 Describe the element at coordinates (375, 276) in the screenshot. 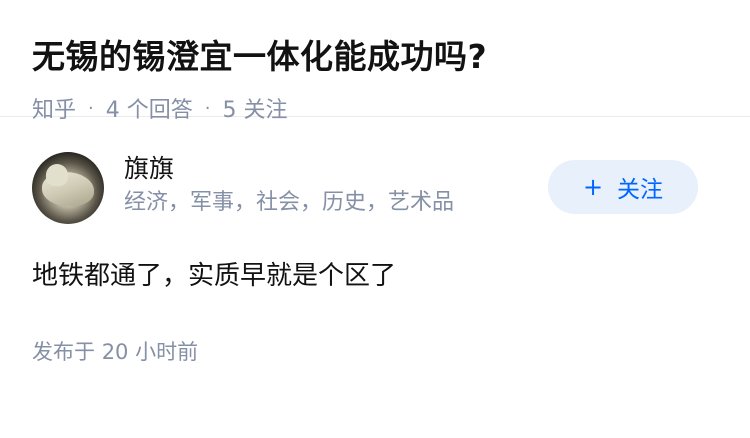

I see `answer-content: 地铁都通了，实质早就是个区了` at that location.